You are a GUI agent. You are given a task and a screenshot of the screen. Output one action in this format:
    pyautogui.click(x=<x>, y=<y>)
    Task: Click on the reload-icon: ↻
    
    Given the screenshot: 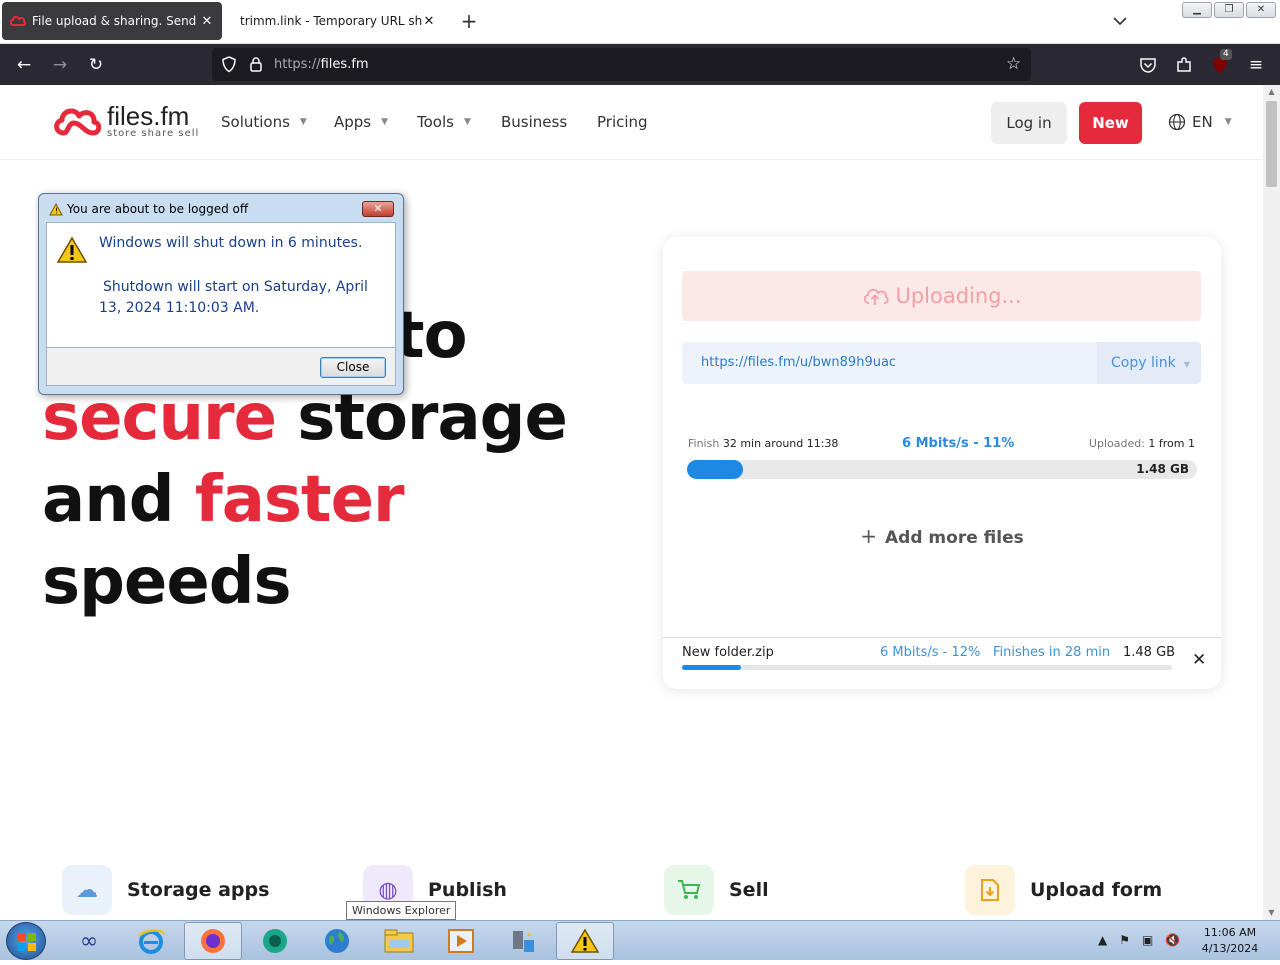 What is the action you would take?
    pyautogui.click(x=96, y=65)
    